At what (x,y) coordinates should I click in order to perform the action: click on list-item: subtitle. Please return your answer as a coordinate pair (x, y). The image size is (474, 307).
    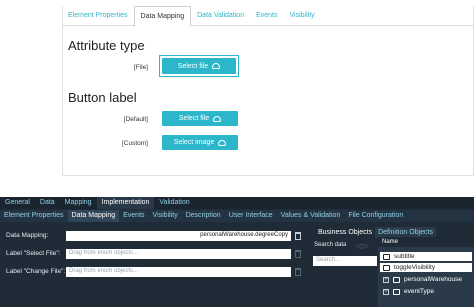
    Looking at the image, I should click on (426, 256).